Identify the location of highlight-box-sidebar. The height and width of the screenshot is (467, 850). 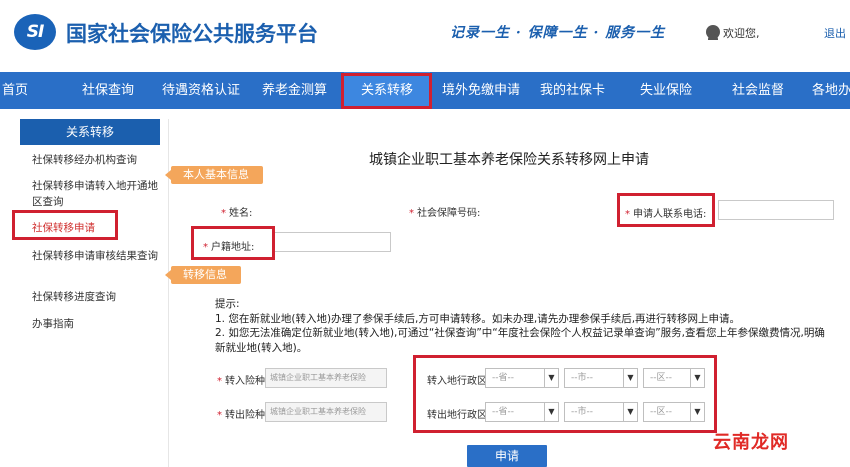
(65, 225).